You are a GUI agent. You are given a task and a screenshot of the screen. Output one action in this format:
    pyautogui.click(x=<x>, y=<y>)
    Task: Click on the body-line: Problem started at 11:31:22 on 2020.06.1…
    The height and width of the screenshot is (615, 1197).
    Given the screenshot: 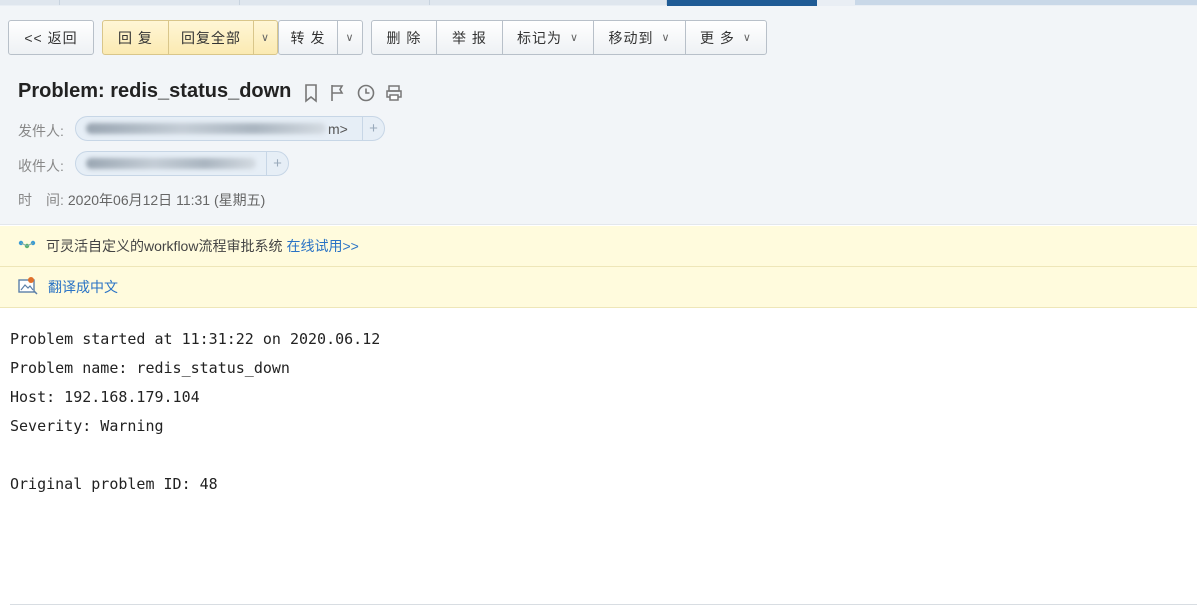 What is the action you would take?
    pyautogui.click(x=195, y=339)
    